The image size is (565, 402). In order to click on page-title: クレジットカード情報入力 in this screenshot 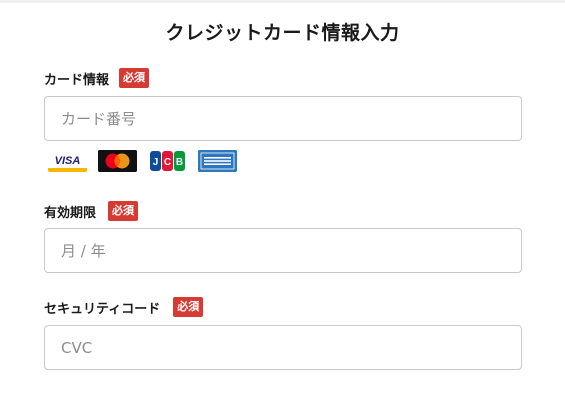, I will do `click(282, 33)`.